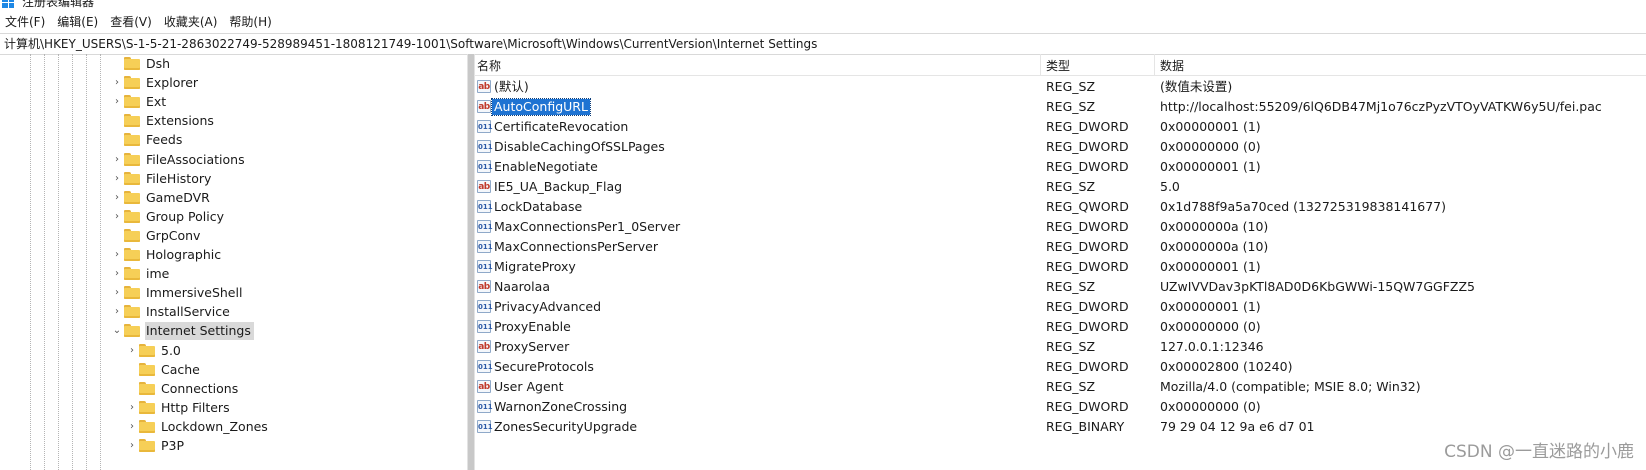 The height and width of the screenshot is (470, 1646). What do you see at coordinates (161, 197) in the screenshot?
I see `tree-node: › GameDVR` at bounding box center [161, 197].